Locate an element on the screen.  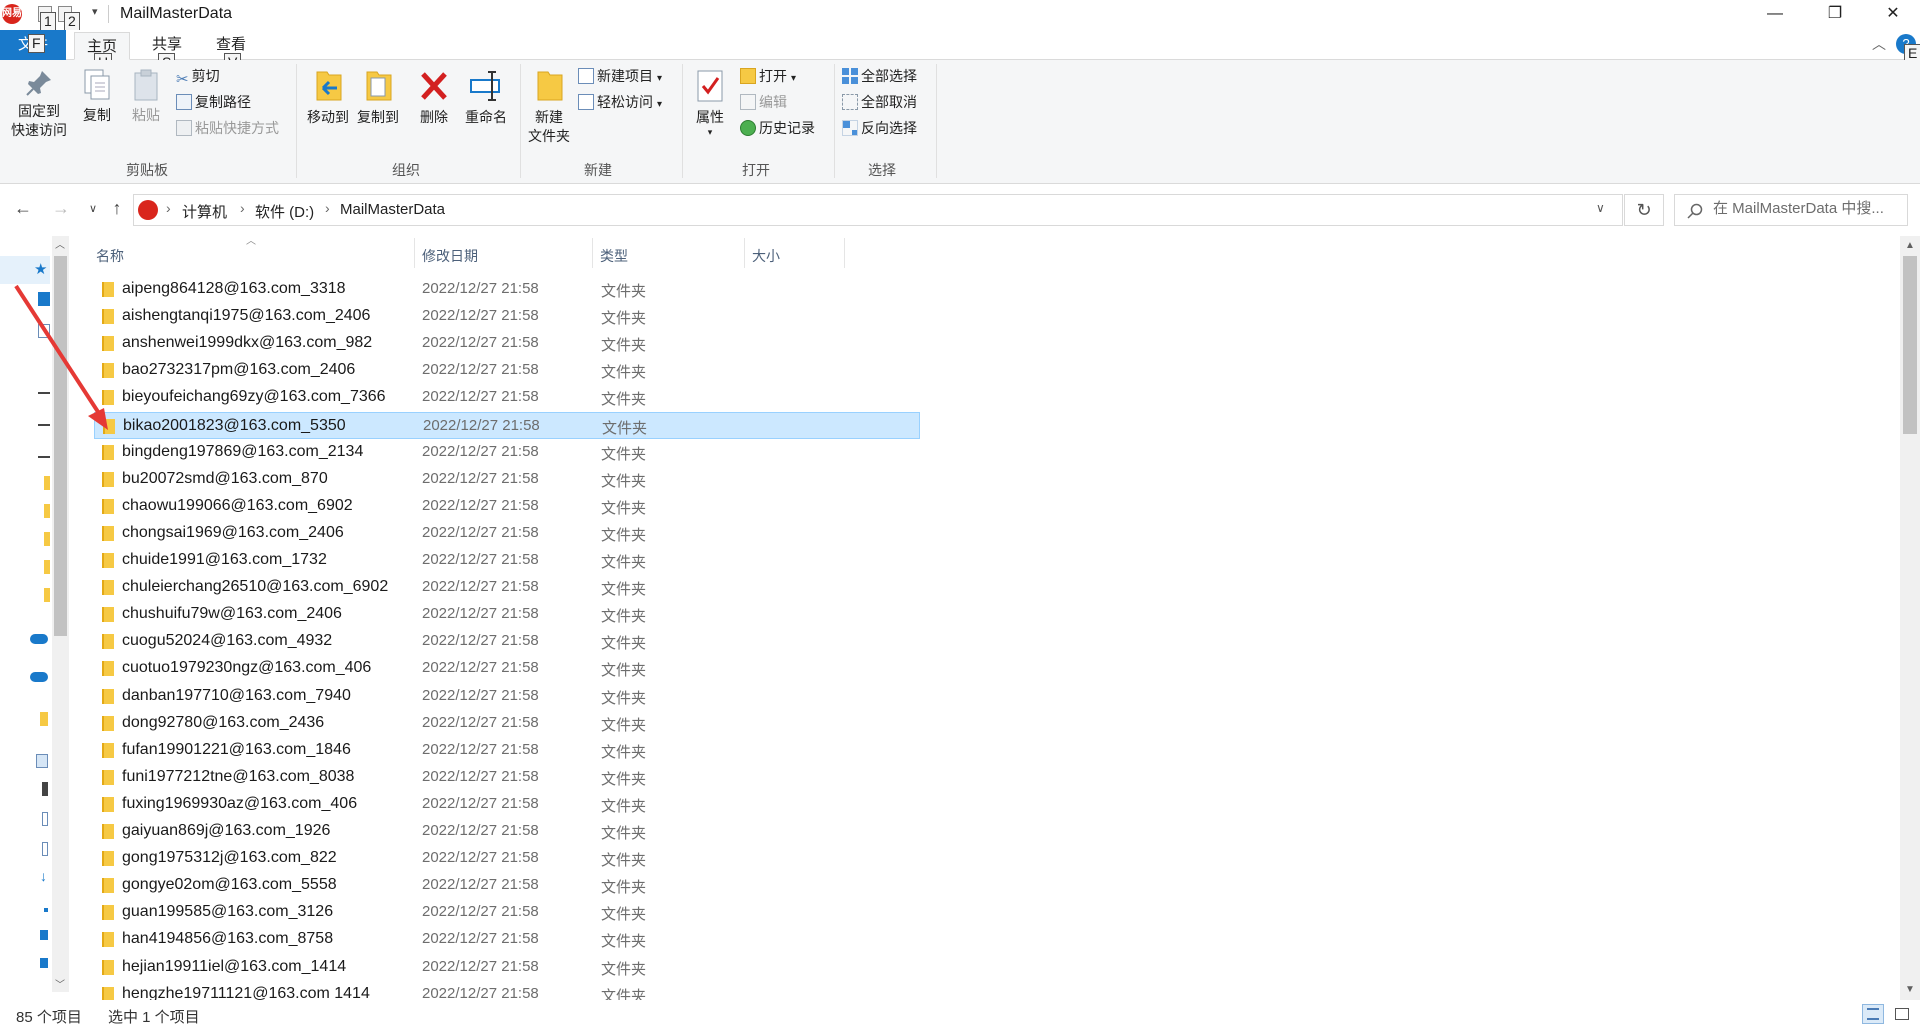
pinned-item-icon is located at coordinates (44, 457).